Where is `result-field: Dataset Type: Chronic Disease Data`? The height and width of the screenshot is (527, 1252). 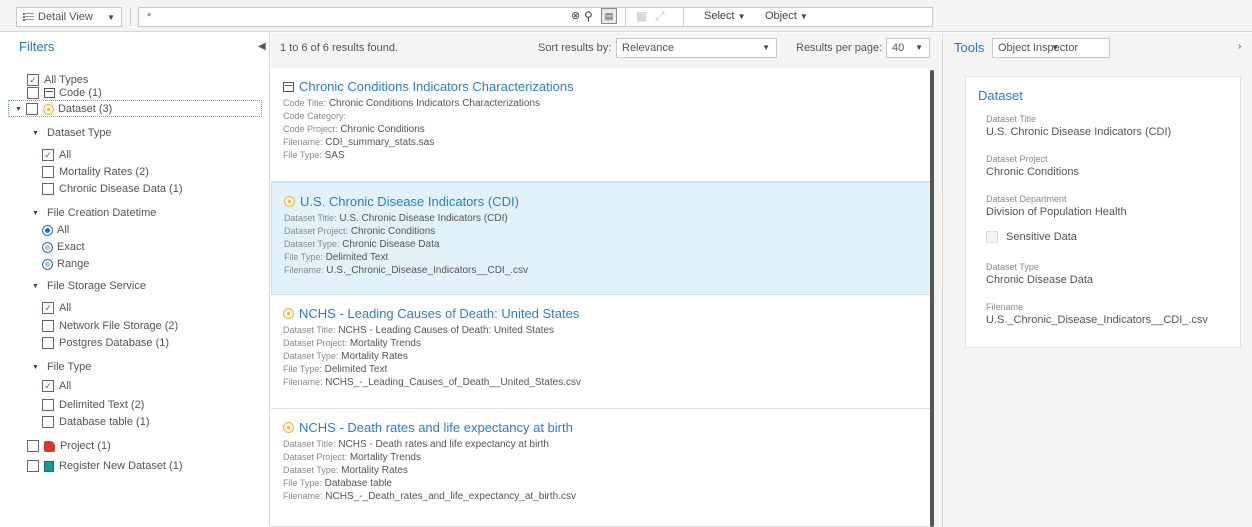 result-field: Dataset Type: Chronic Disease Data is located at coordinates (607, 244).